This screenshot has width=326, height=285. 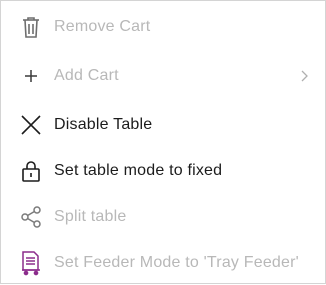 What do you see at coordinates (31, 27) in the screenshot?
I see `trash-icon` at bounding box center [31, 27].